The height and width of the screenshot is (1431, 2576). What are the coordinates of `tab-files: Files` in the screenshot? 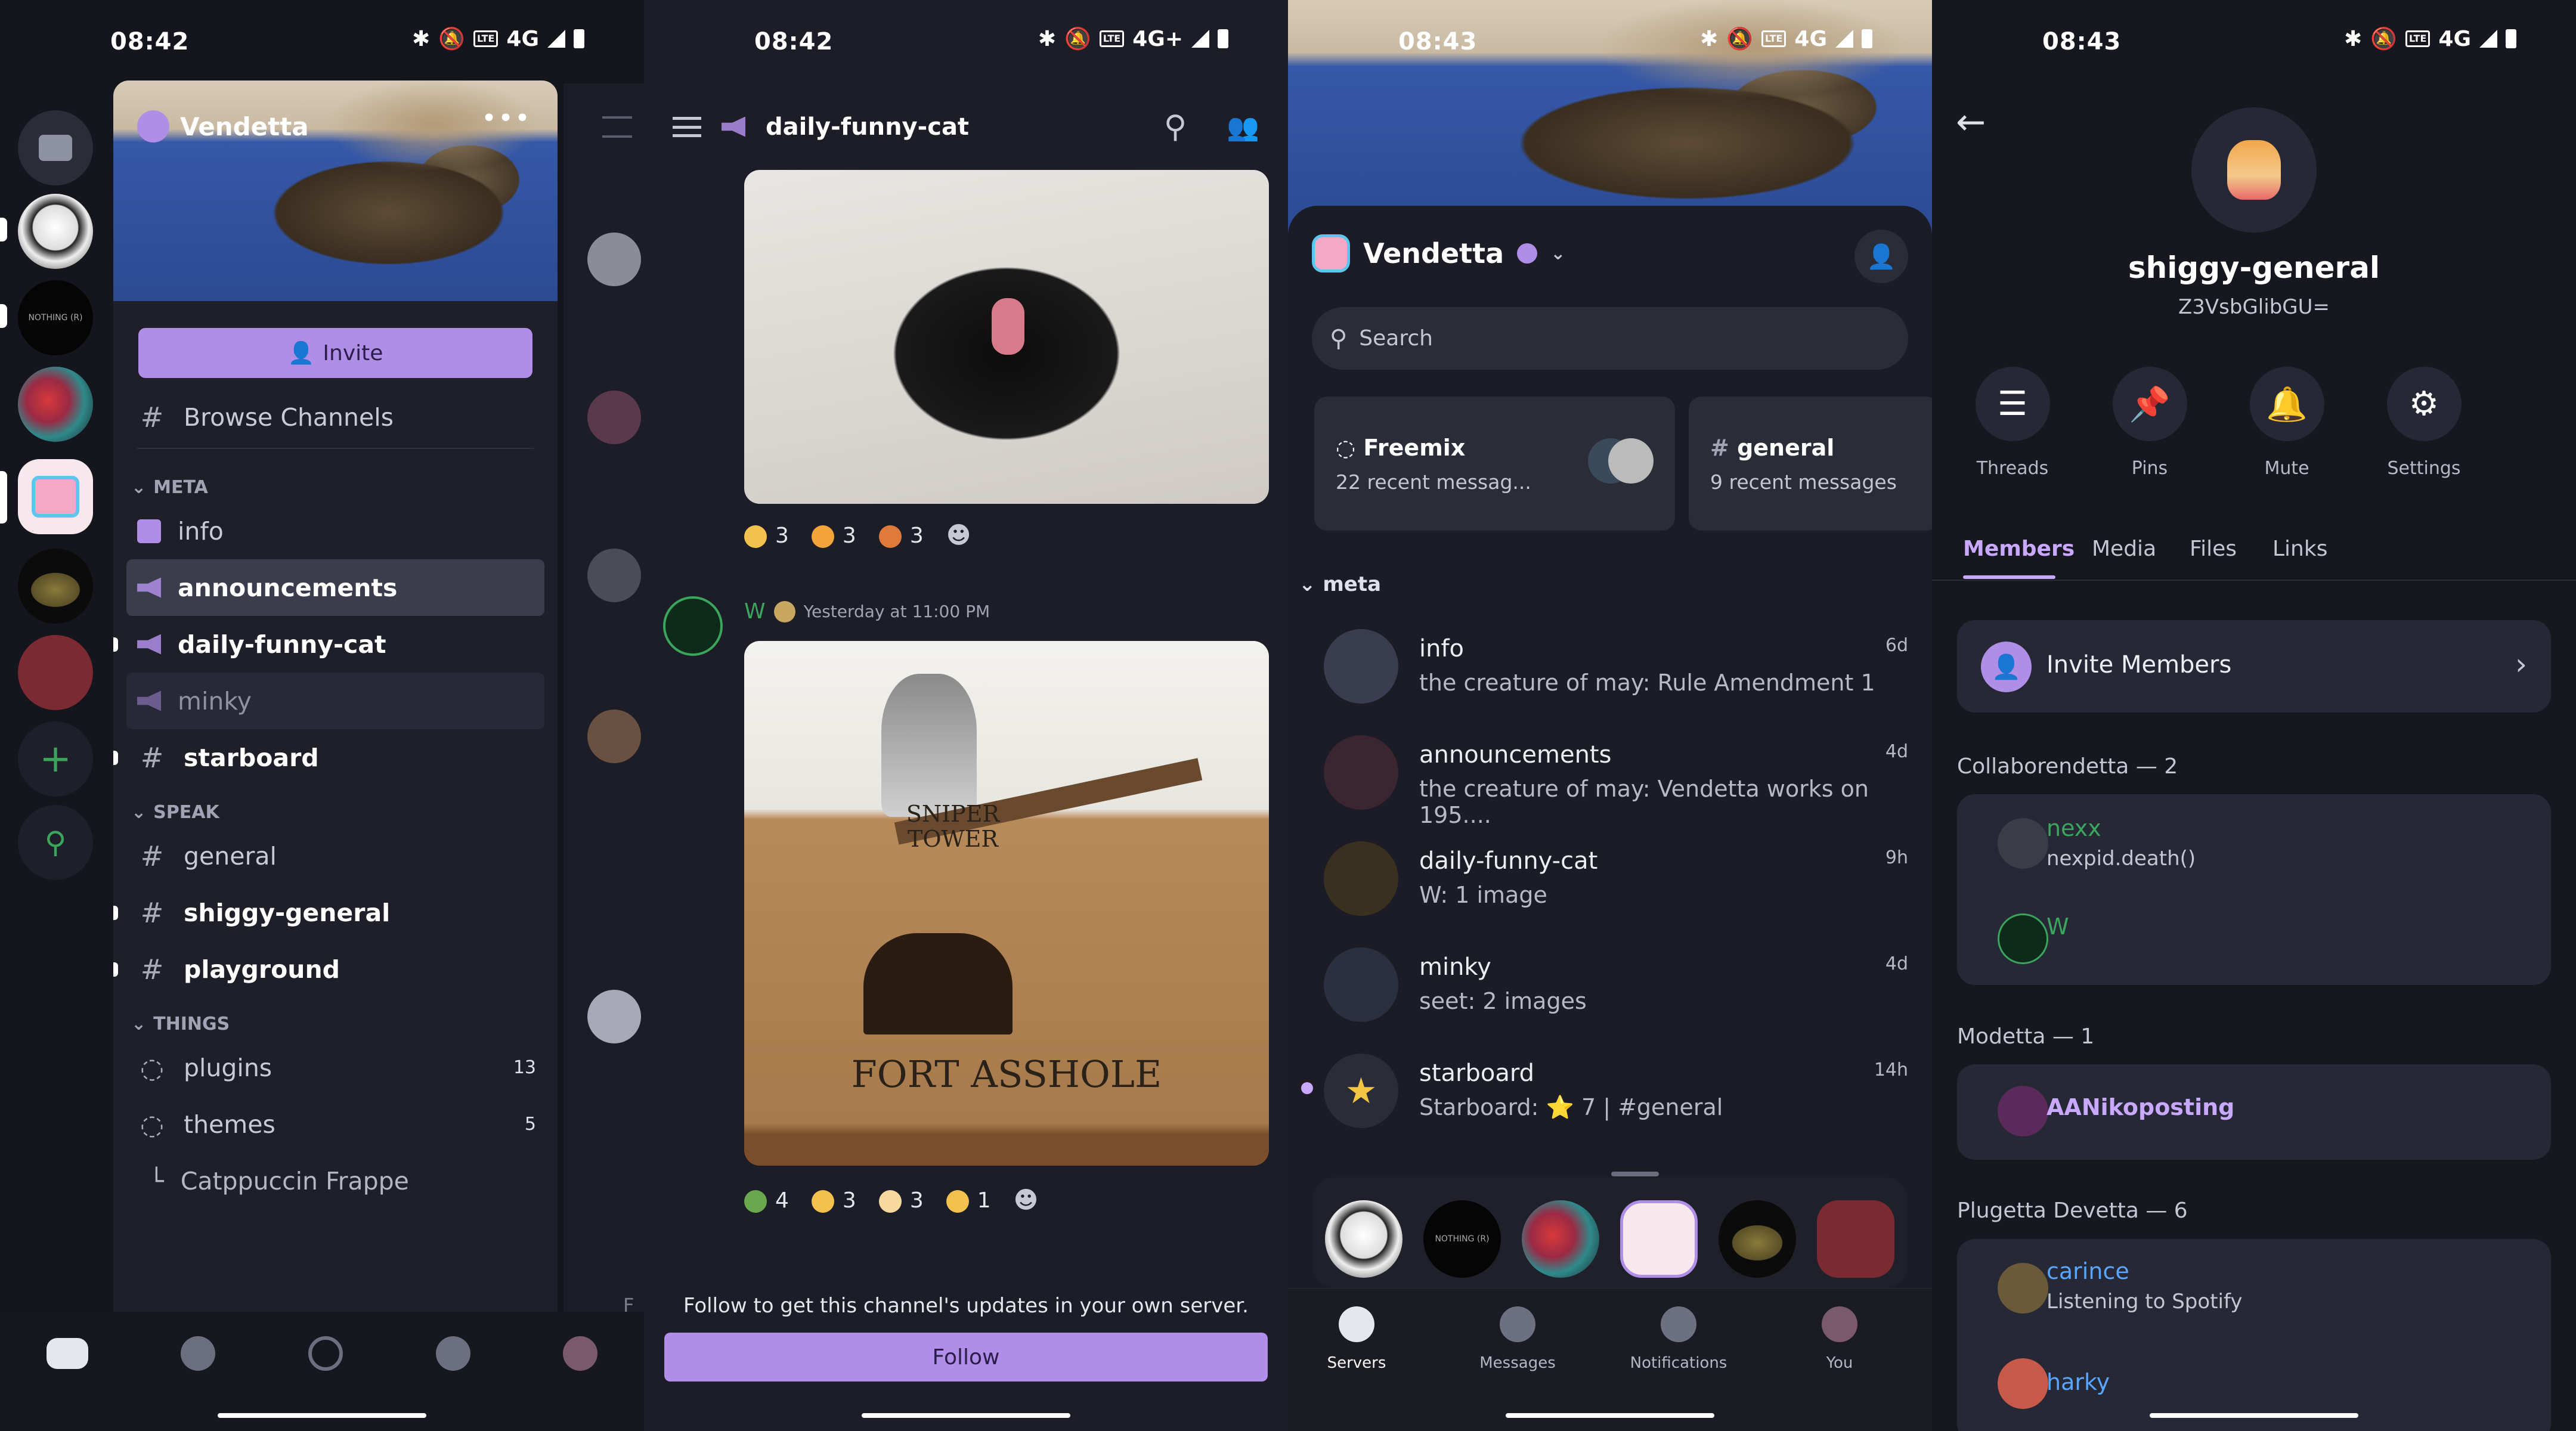 It's located at (2213, 549).